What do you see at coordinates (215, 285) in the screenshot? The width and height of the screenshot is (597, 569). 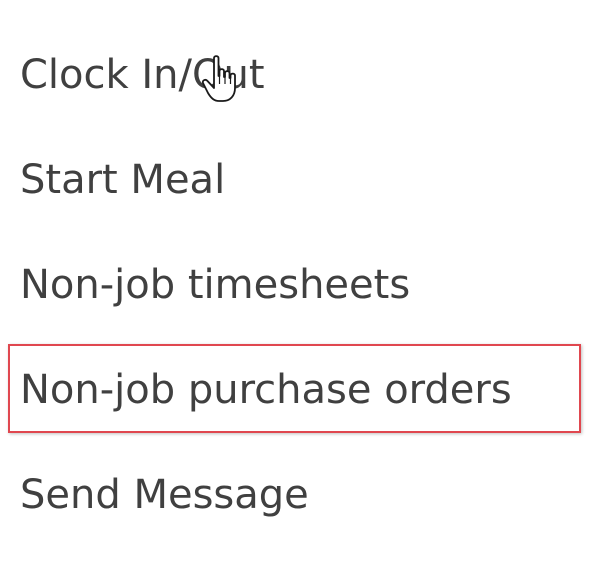 I see `menu-item-non-job-timesheets: Non-job timesheets` at bounding box center [215, 285].